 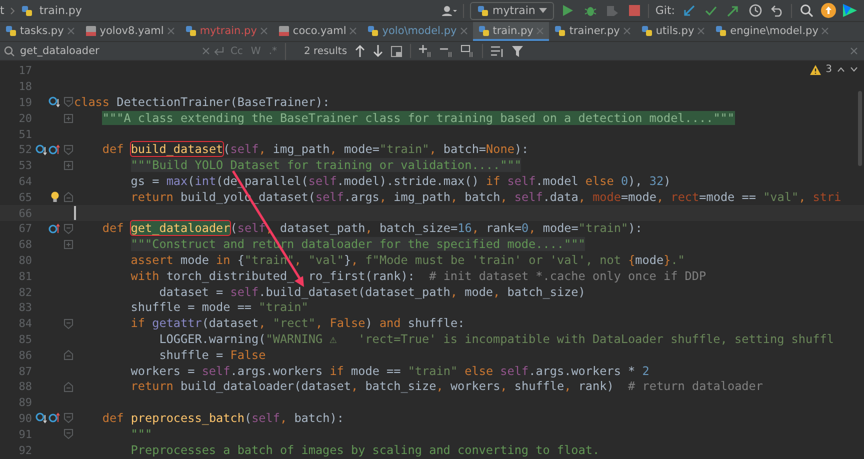 I want to click on line-number: 17, so click(x=25, y=71).